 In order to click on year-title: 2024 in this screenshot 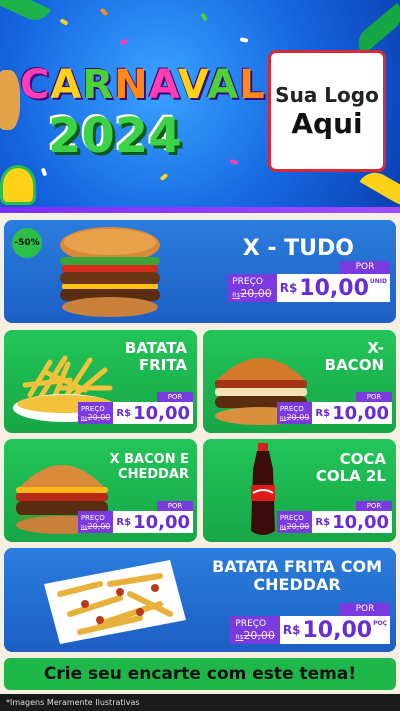, I will do `click(115, 136)`.